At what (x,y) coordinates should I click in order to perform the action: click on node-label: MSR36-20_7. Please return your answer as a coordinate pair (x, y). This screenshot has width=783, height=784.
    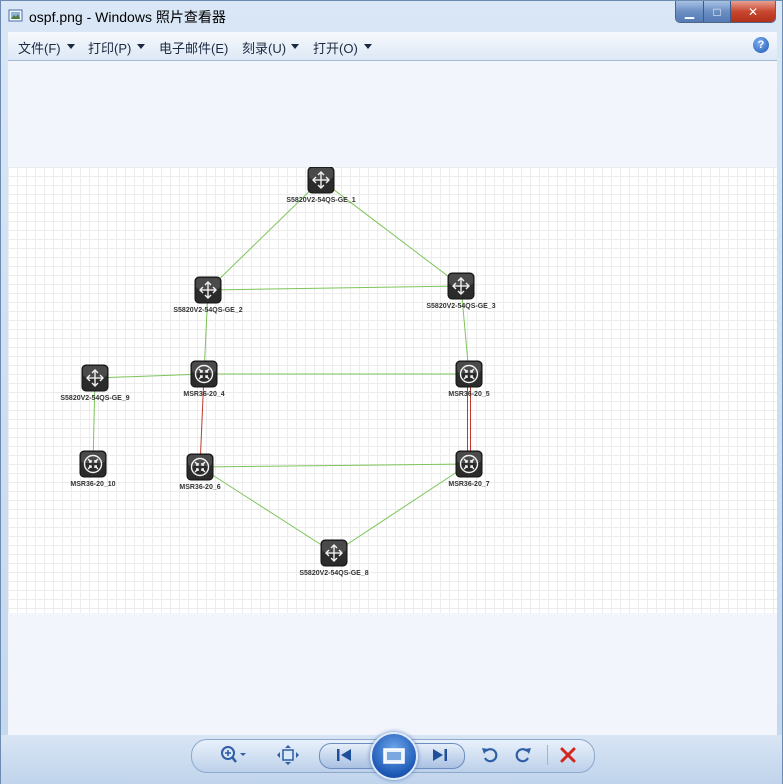
    Looking at the image, I should click on (468, 484).